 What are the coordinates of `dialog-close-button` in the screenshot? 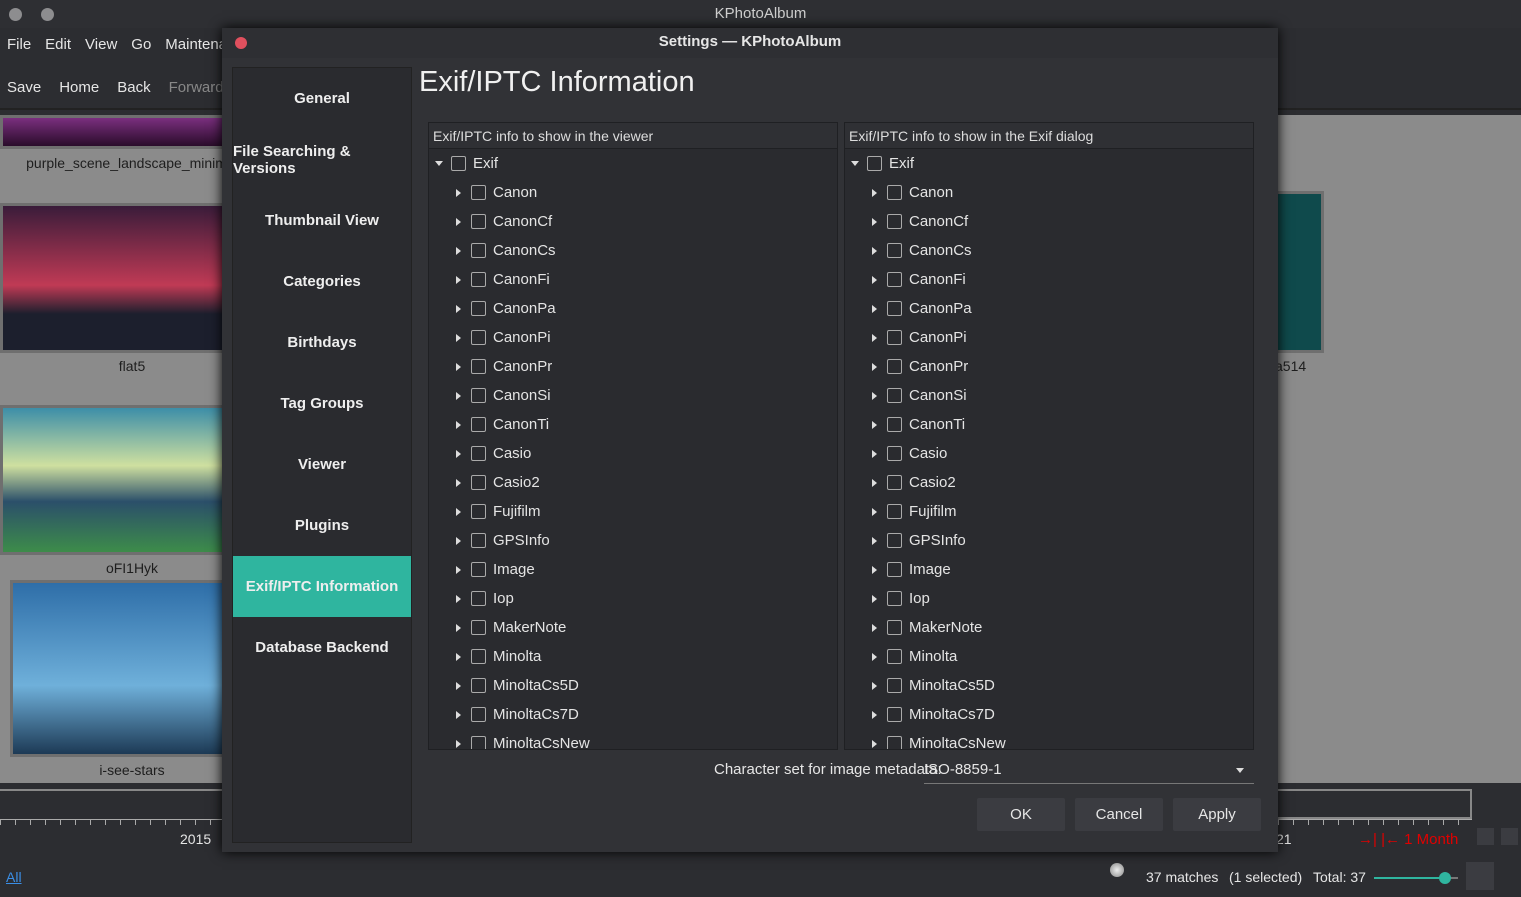 It's located at (241, 43).